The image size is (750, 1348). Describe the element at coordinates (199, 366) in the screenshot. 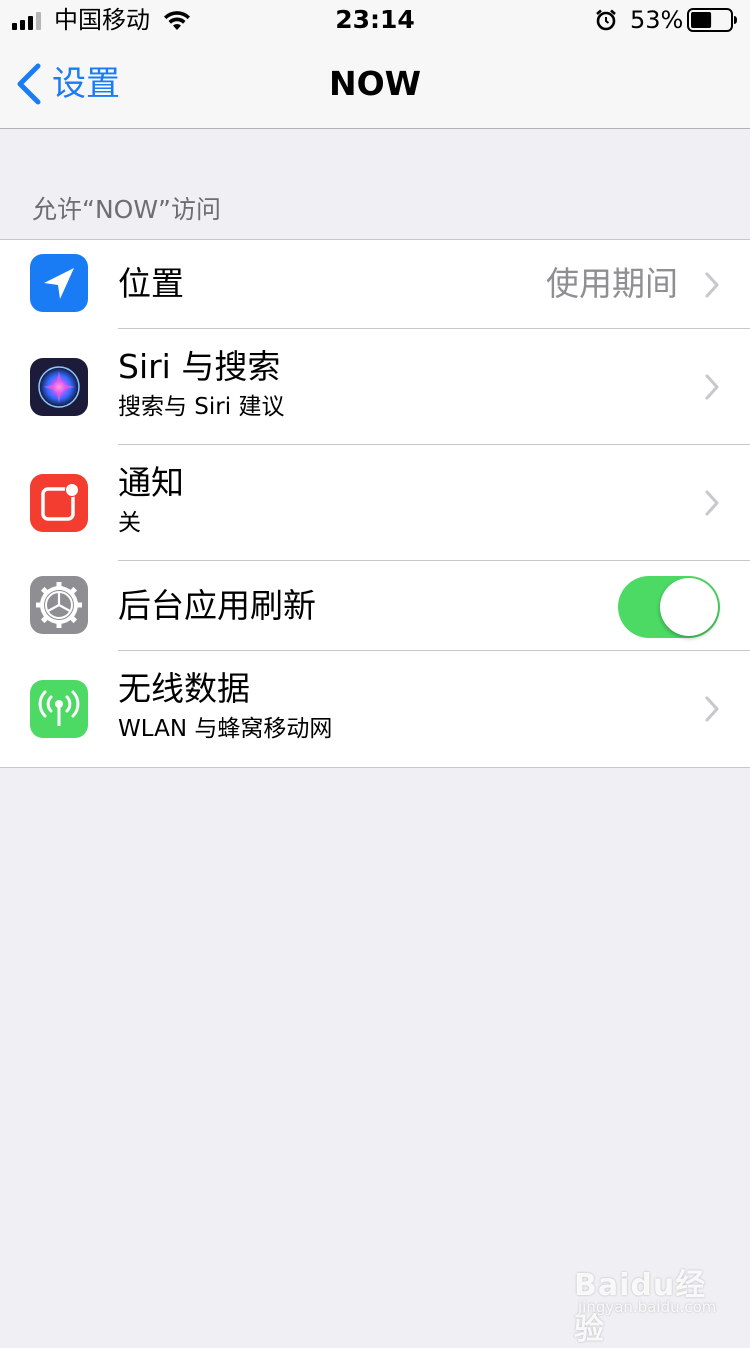

I see `siri-search-title: Siri 与搜索` at that location.